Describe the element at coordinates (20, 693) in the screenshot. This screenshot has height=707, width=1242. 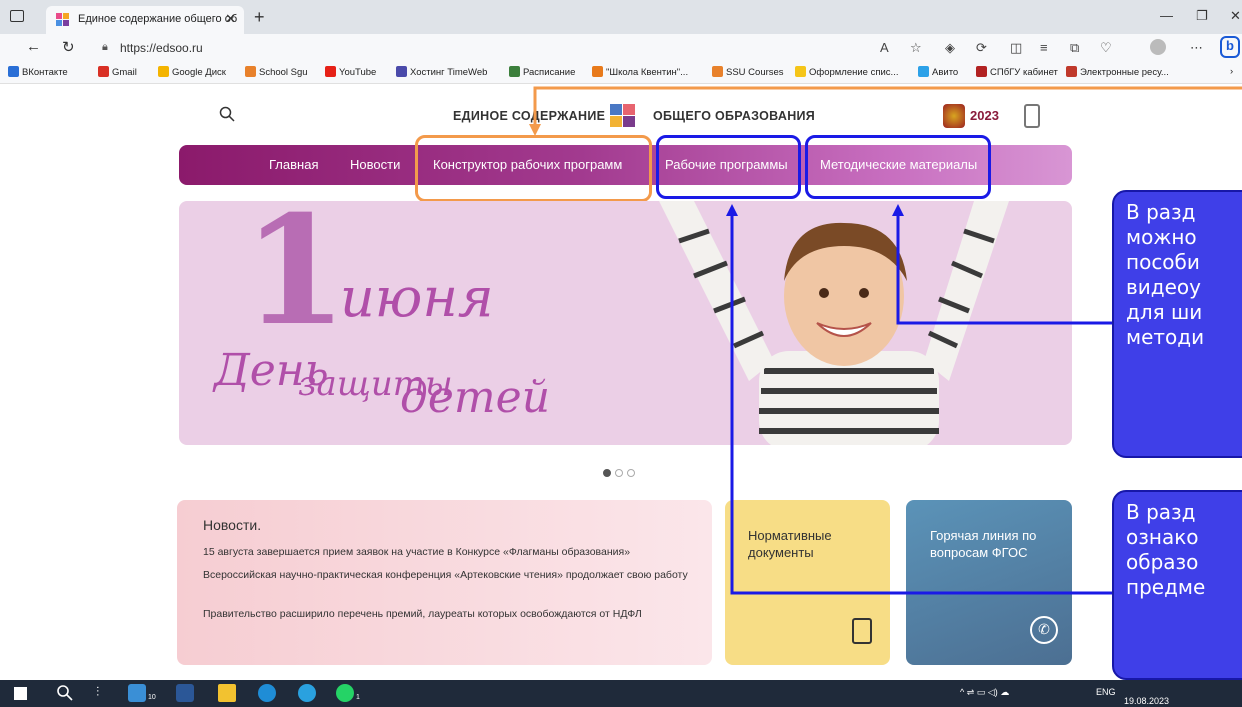
I see `windows-start-icon` at that location.